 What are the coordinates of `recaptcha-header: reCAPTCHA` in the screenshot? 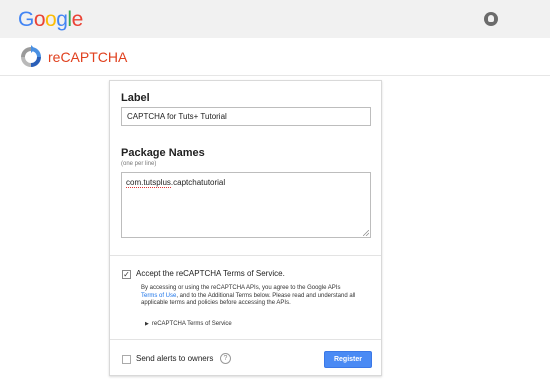 It's located at (275, 57).